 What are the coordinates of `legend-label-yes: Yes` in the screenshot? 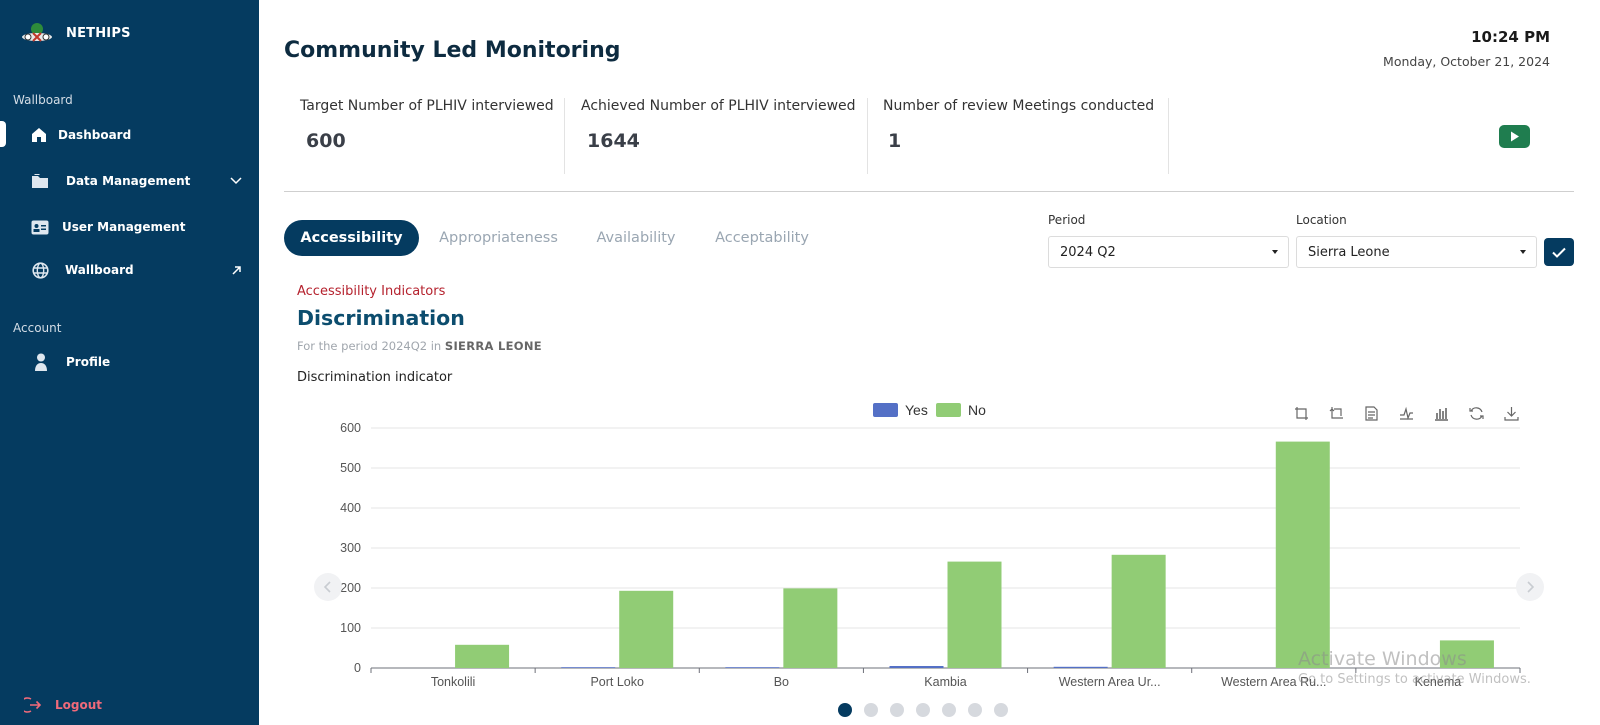 It's located at (916, 410).